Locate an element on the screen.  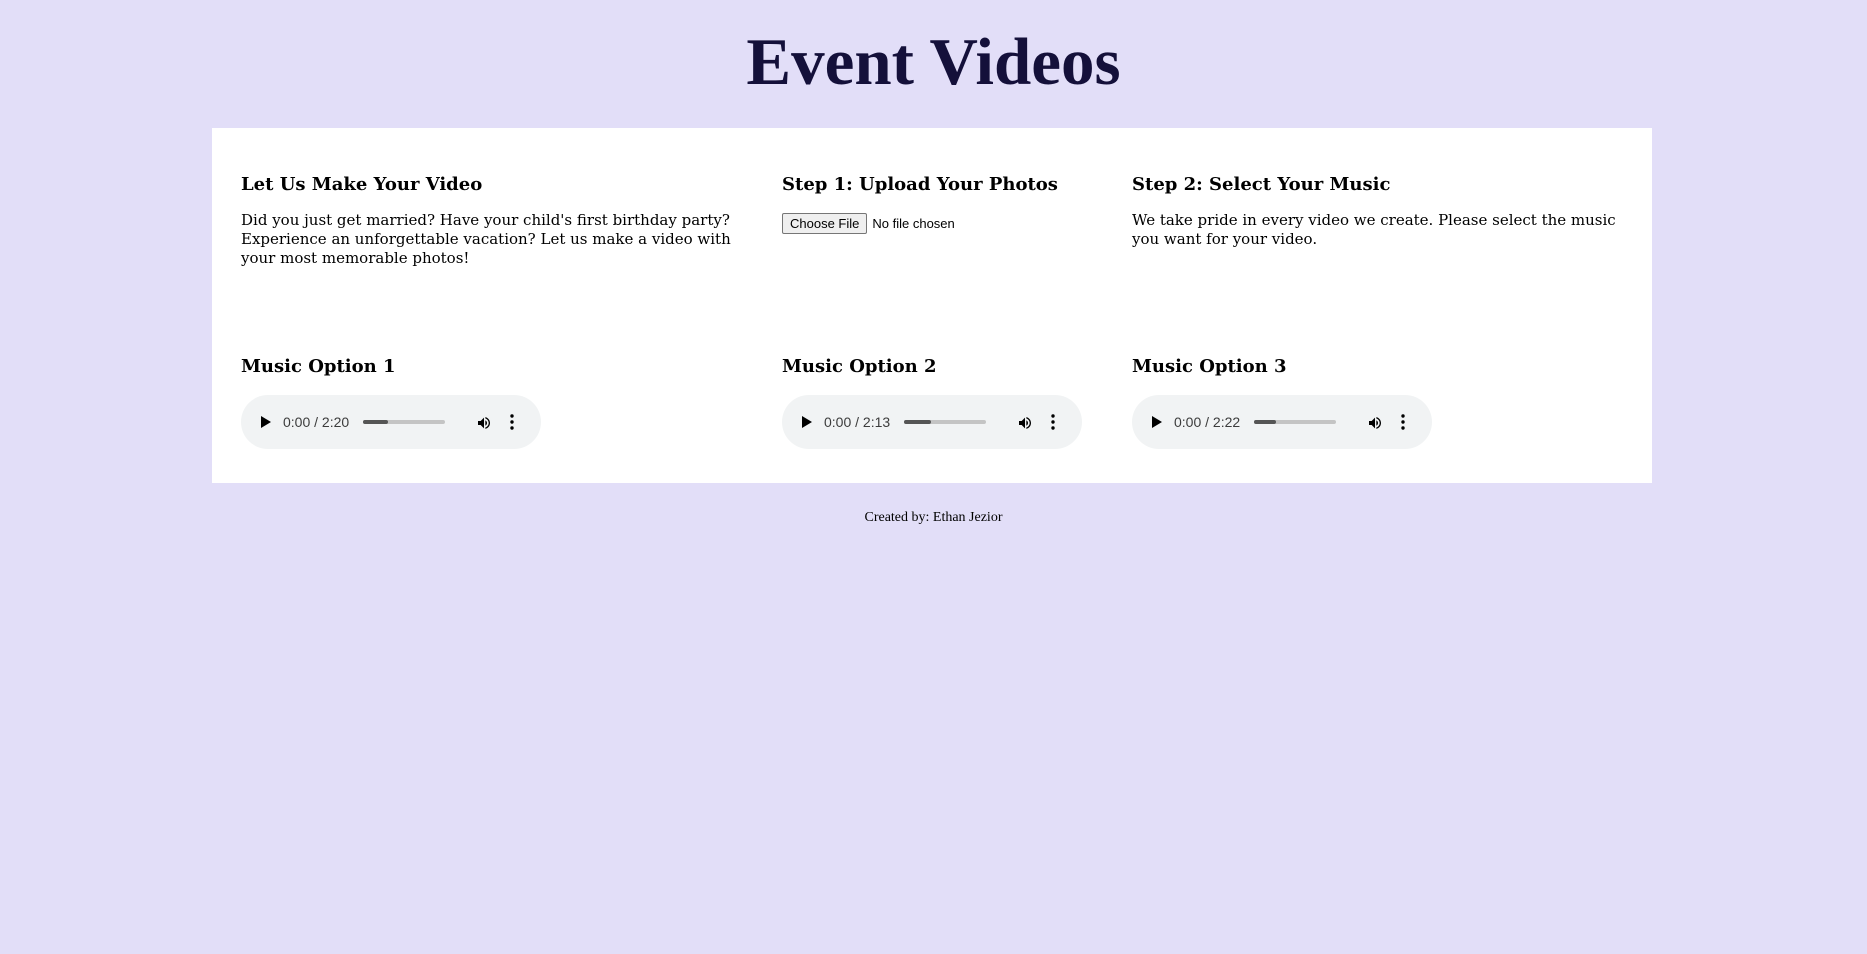
choose-file-button: Choose File is located at coordinates (825, 223).